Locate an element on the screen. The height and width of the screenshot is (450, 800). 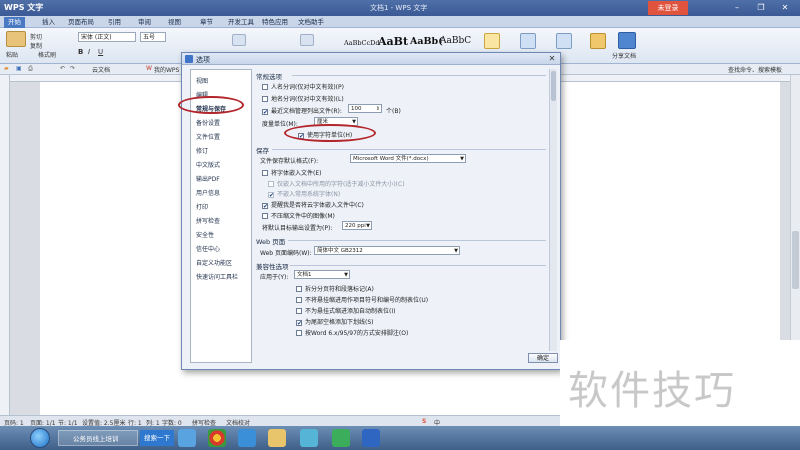
paragraph-icon is located at coordinates (239, 40).